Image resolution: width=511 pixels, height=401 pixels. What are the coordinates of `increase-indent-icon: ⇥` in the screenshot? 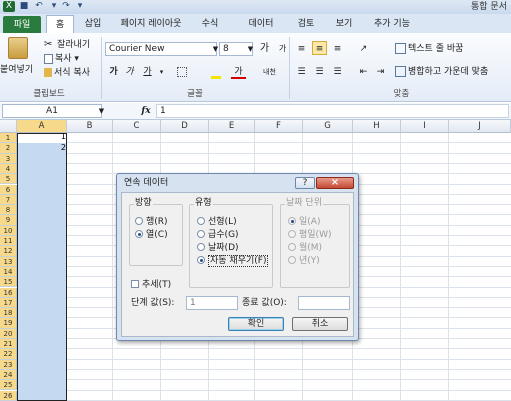 It's located at (380, 72).